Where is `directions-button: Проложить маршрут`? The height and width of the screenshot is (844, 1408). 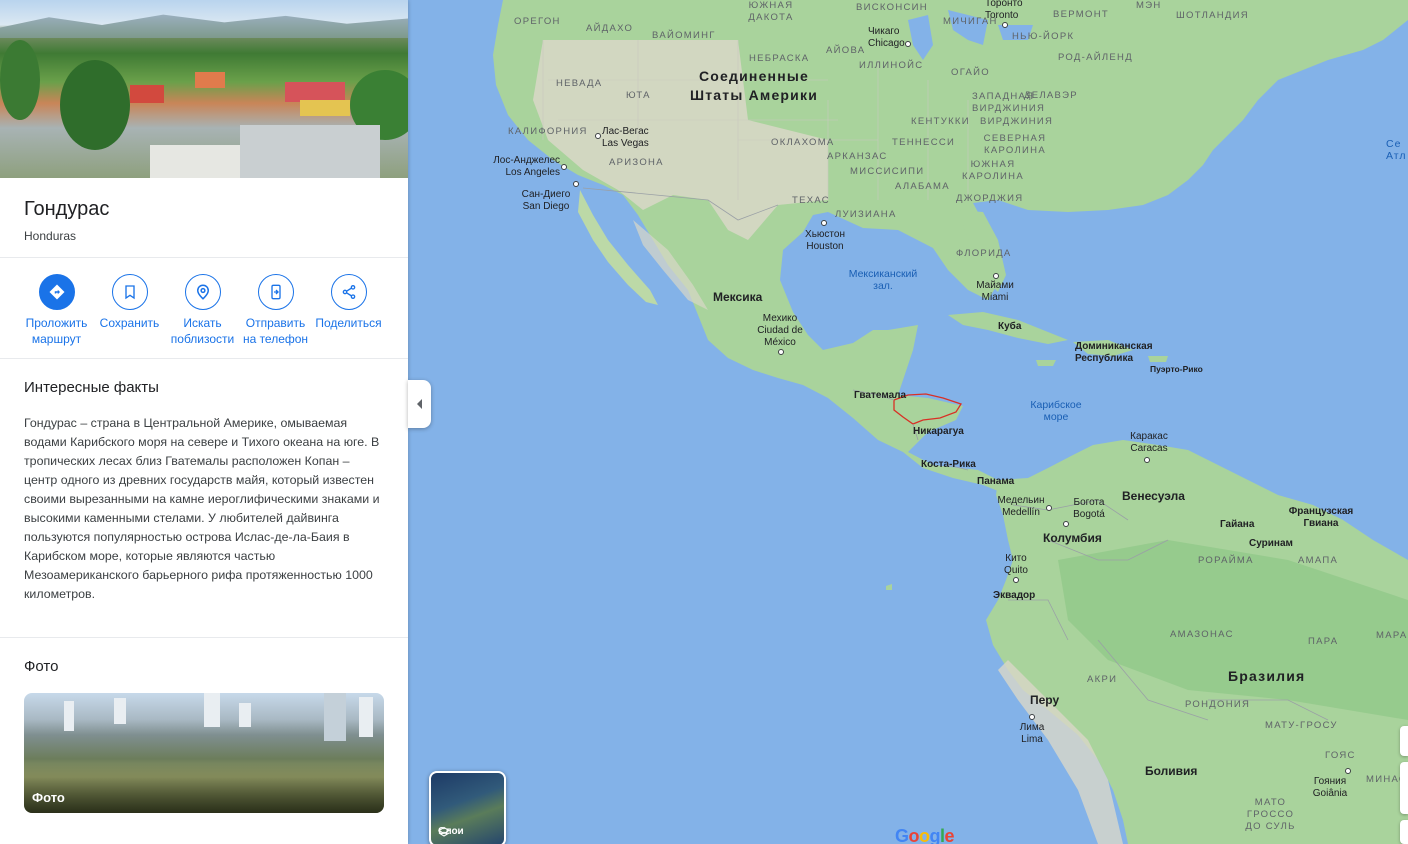
directions-button: Проложить маршрут is located at coordinates (56, 316).